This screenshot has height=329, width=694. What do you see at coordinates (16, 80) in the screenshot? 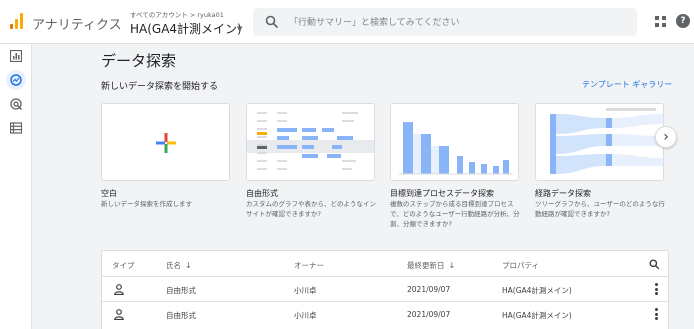
I see `explore-icon` at bounding box center [16, 80].